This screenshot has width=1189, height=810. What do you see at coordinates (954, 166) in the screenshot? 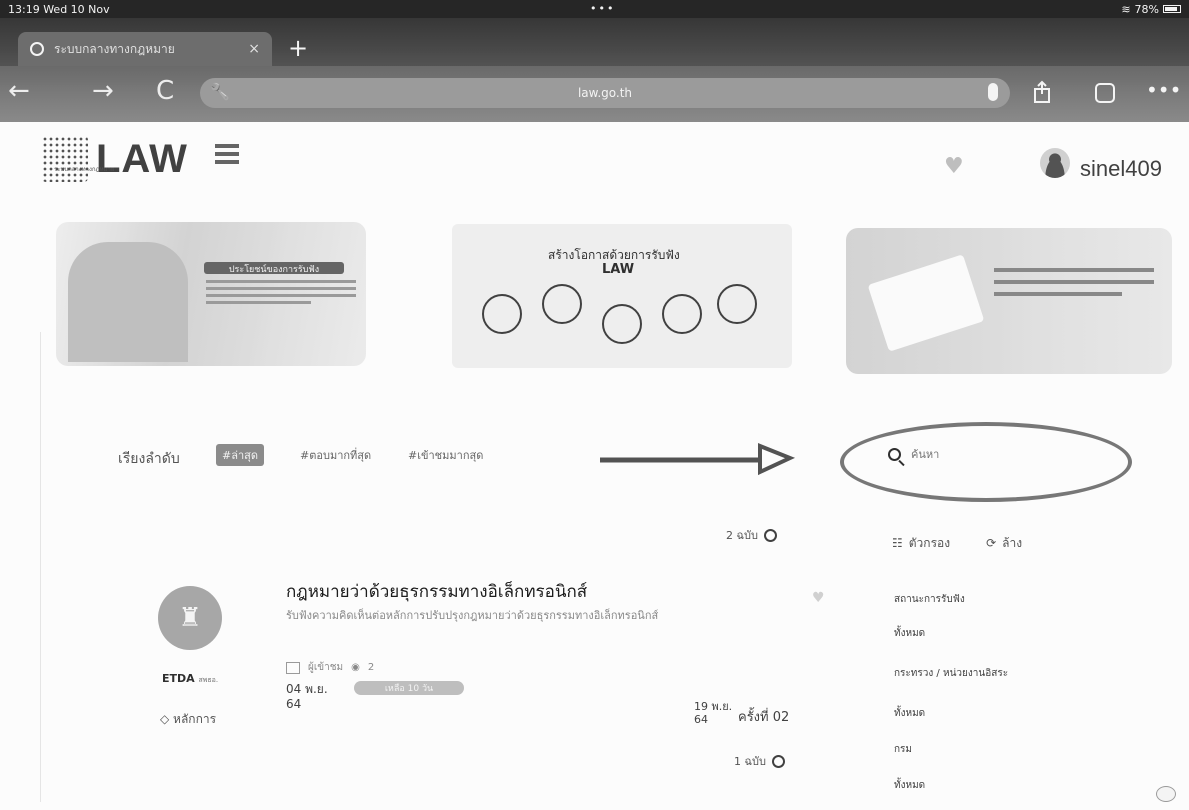
I see `favorite-icon: ♥` at bounding box center [954, 166].